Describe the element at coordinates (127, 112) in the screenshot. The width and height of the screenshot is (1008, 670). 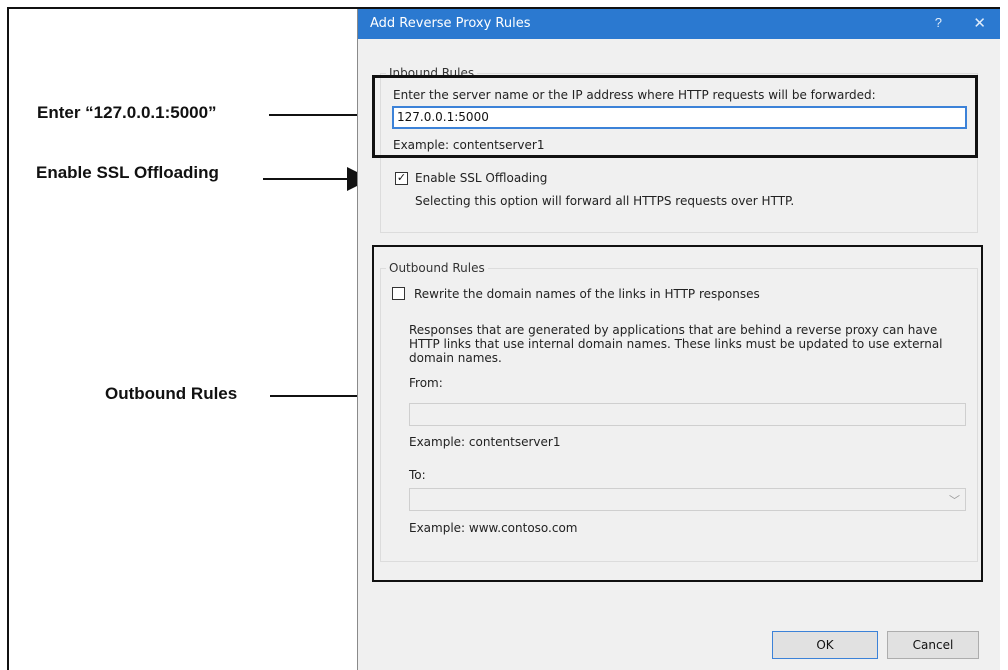
I see `callout-enter-address: Enter “127.0.0.1:5000”` at that location.